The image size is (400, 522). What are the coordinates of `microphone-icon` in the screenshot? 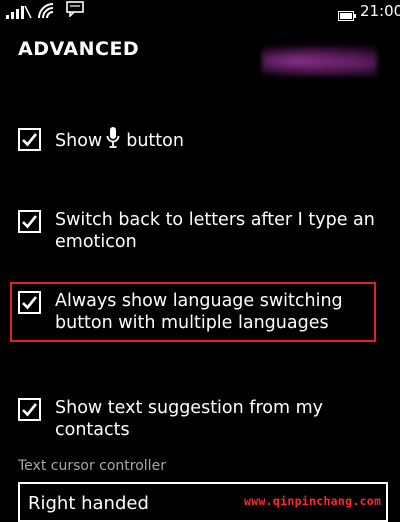 It's located at (113, 141).